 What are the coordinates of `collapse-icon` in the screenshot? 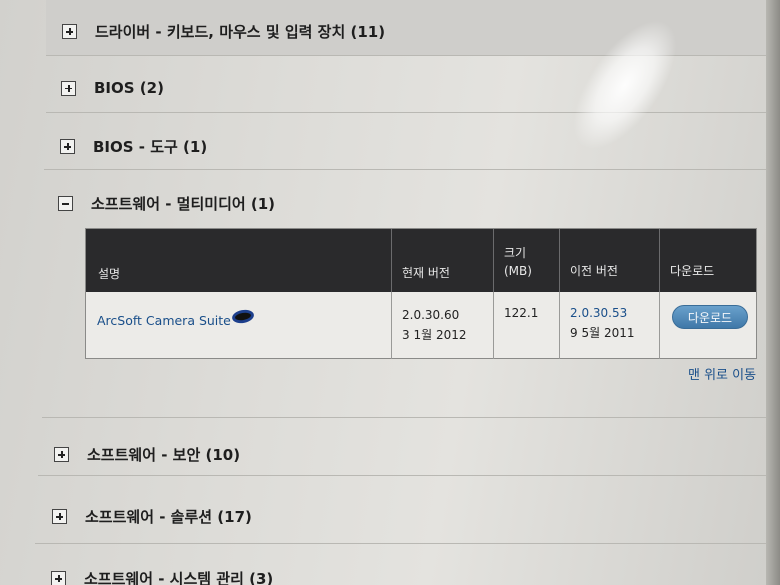 It's located at (65, 203).